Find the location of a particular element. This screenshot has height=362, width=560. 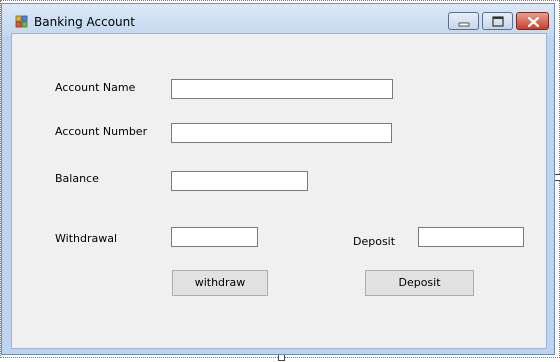

account-number-label: Account Number is located at coordinates (101, 131).